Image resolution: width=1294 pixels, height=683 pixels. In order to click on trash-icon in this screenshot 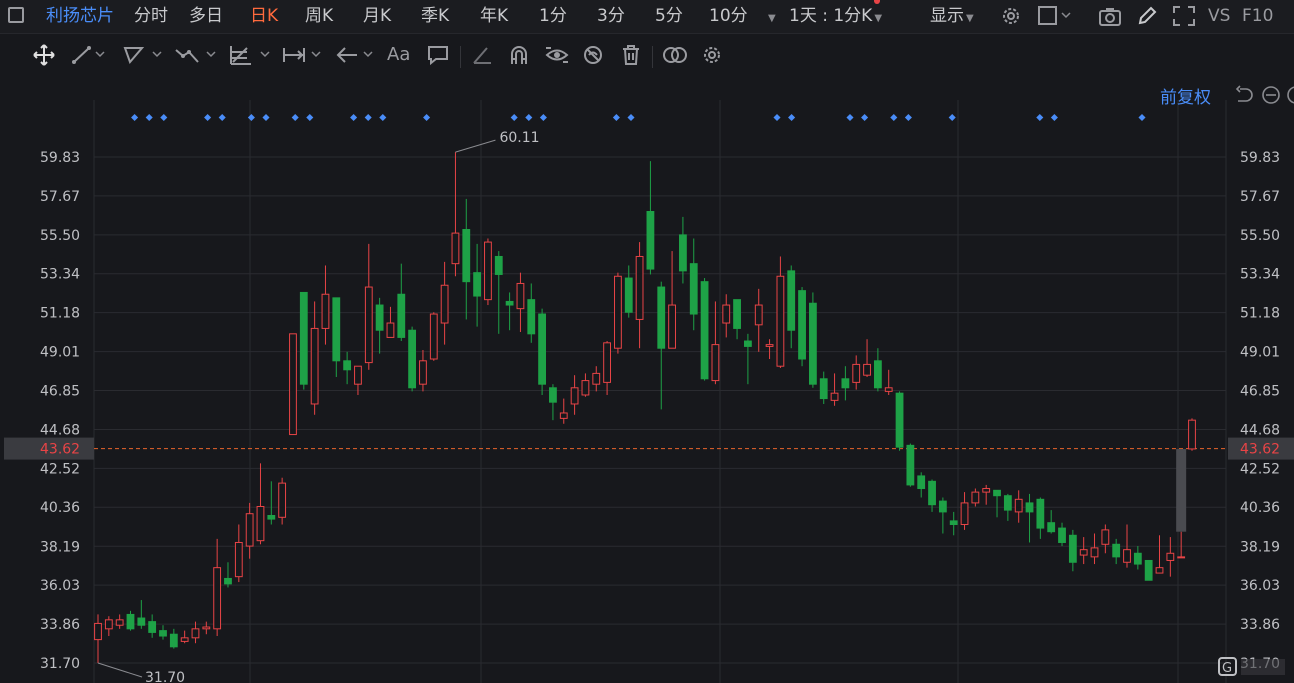, I will do `click(631, 55)`.